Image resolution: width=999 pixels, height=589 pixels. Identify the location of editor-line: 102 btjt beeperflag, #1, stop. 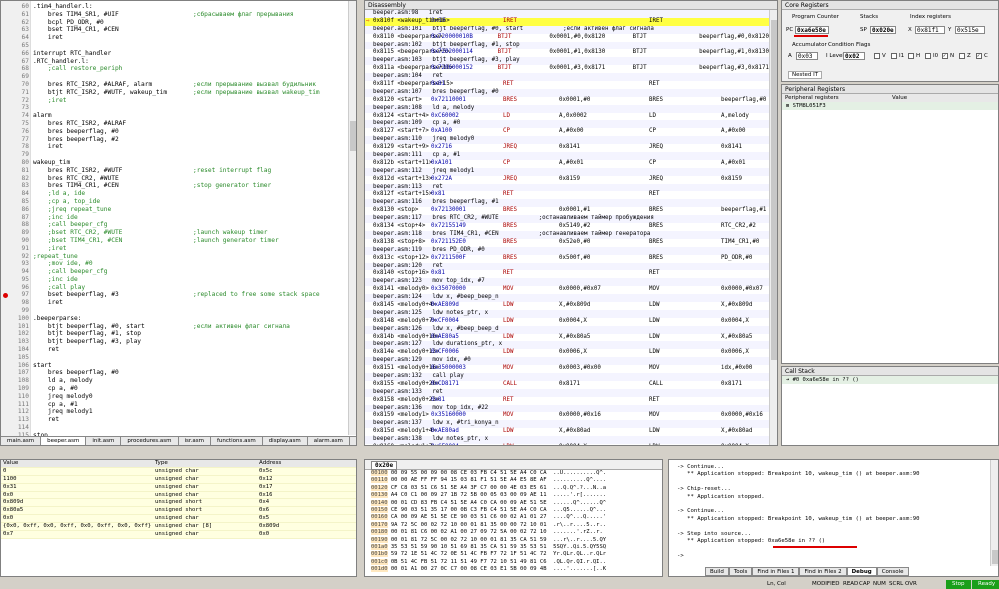
(183, 334).